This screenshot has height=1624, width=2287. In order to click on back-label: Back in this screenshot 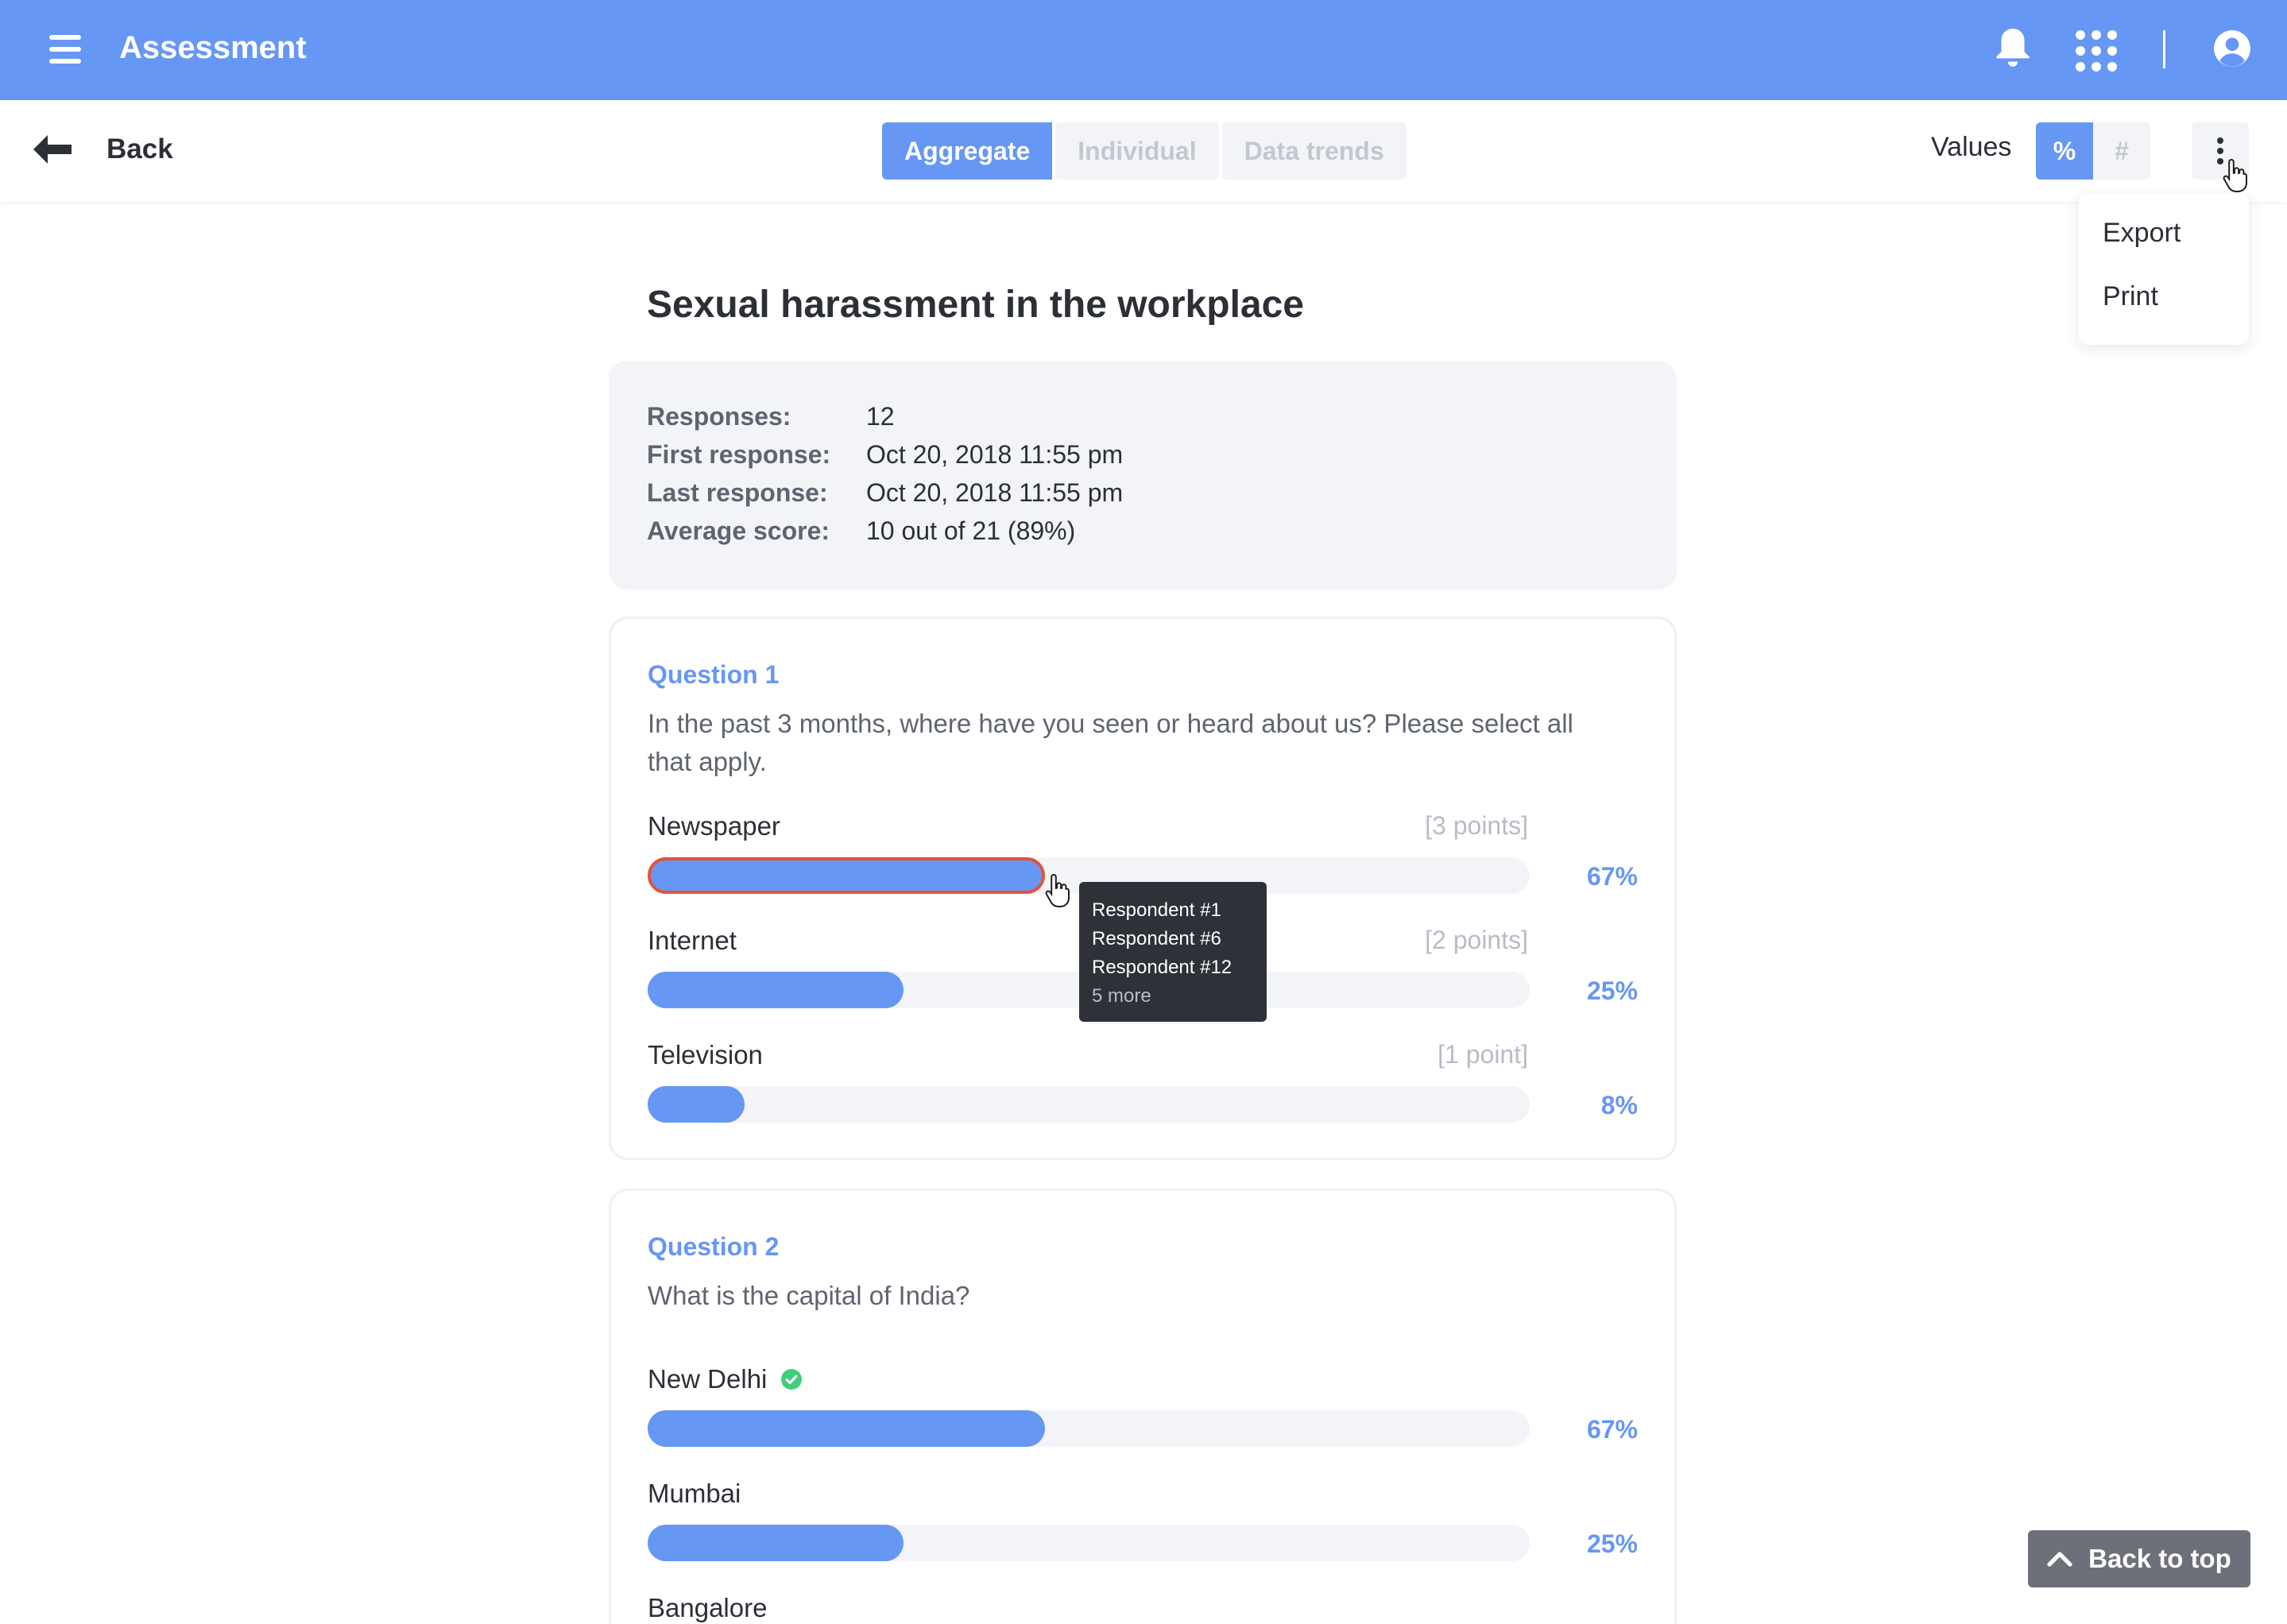, I will do `click(139, 148)`.